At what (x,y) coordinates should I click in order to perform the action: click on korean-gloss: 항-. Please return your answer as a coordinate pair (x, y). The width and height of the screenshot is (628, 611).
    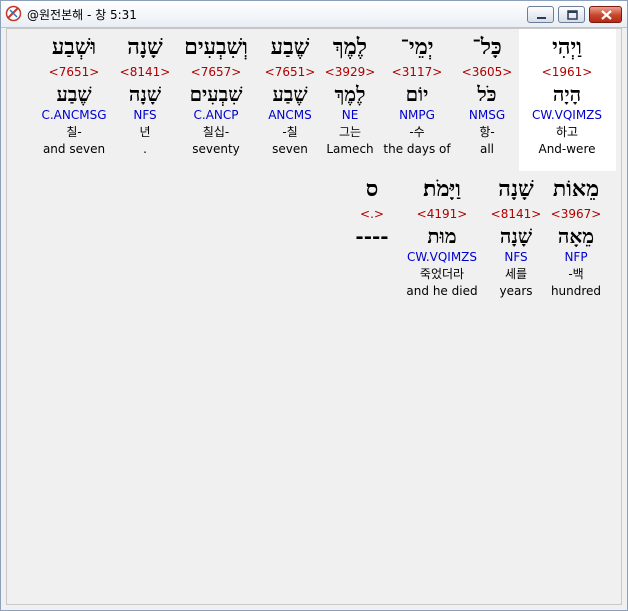
    Looking at the image, I should click on (487, 132).